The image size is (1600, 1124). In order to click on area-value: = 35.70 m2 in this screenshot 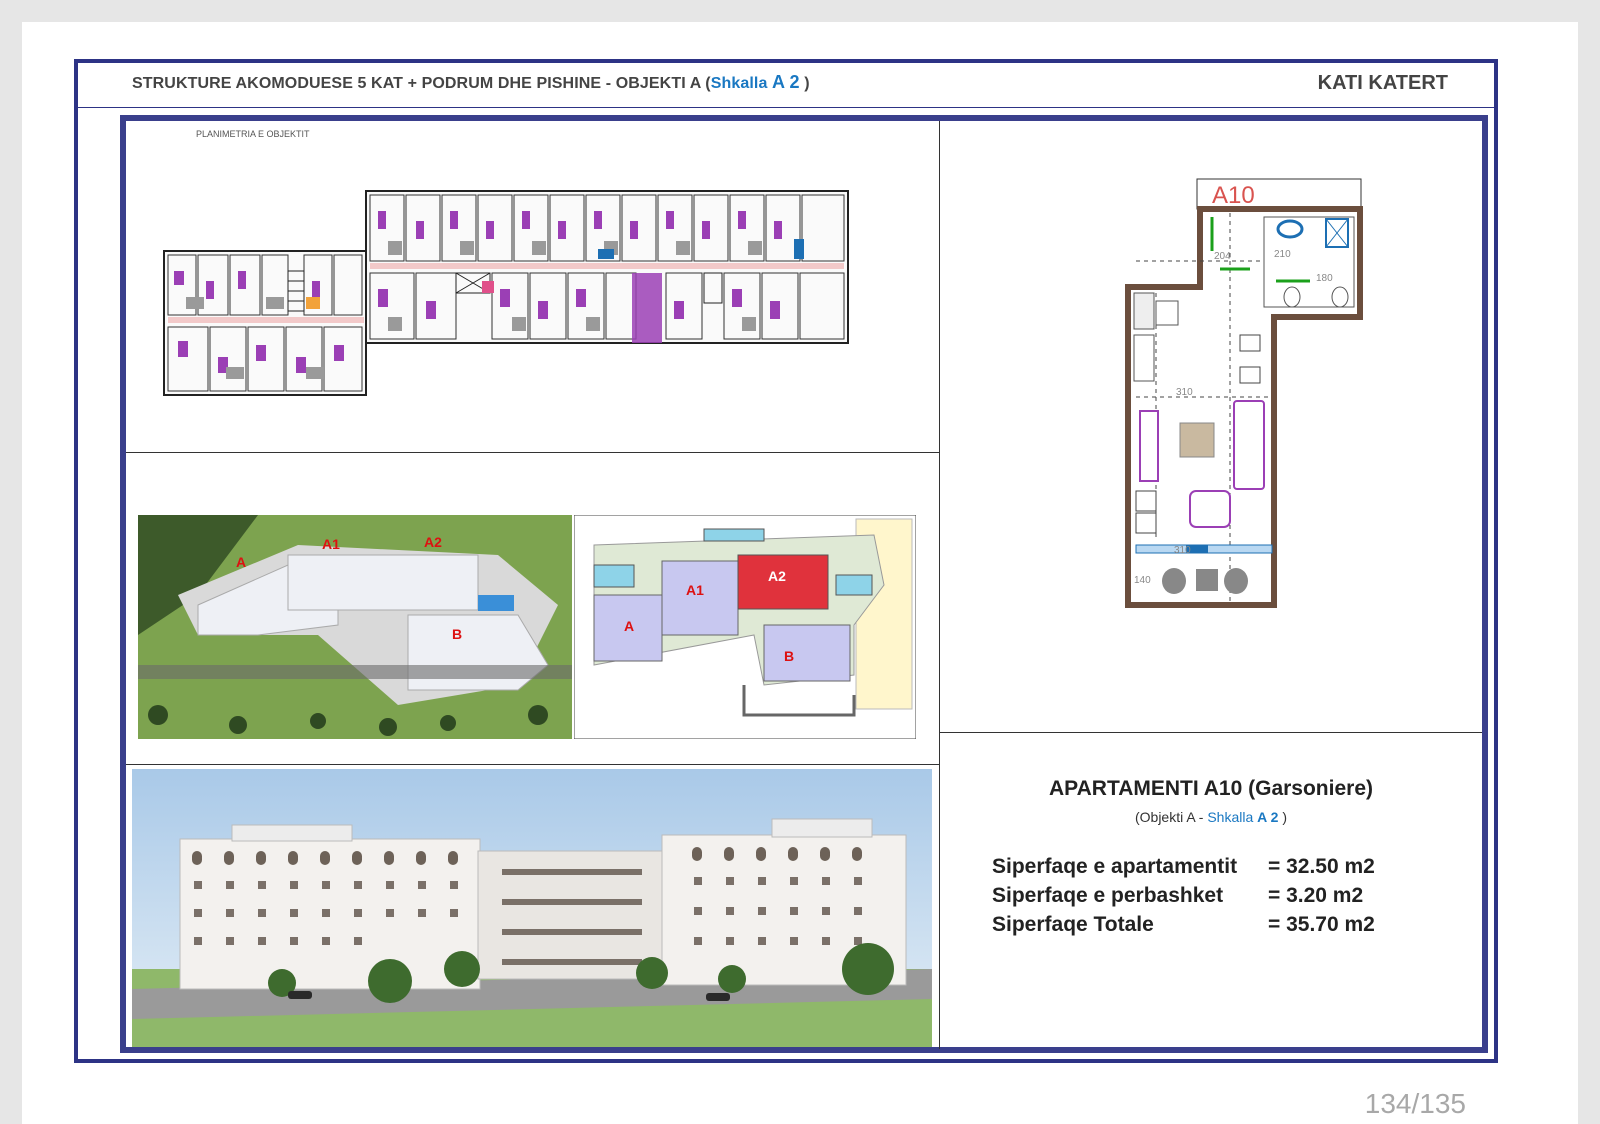, I will do `click(1321, 924)`.